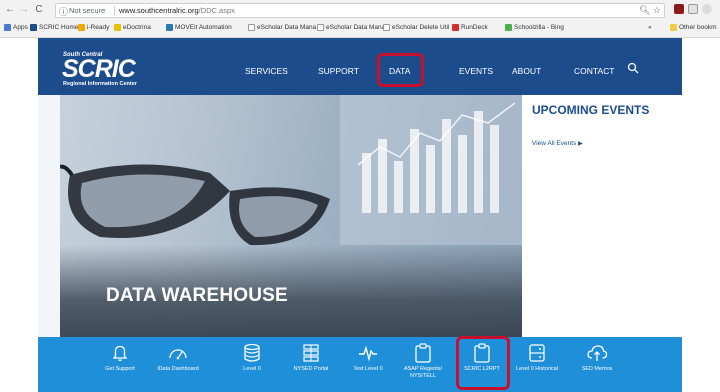 The image size is (720, 392). I want to click on bookmark-scric-home: SCRIC Home, so click(54, 27).